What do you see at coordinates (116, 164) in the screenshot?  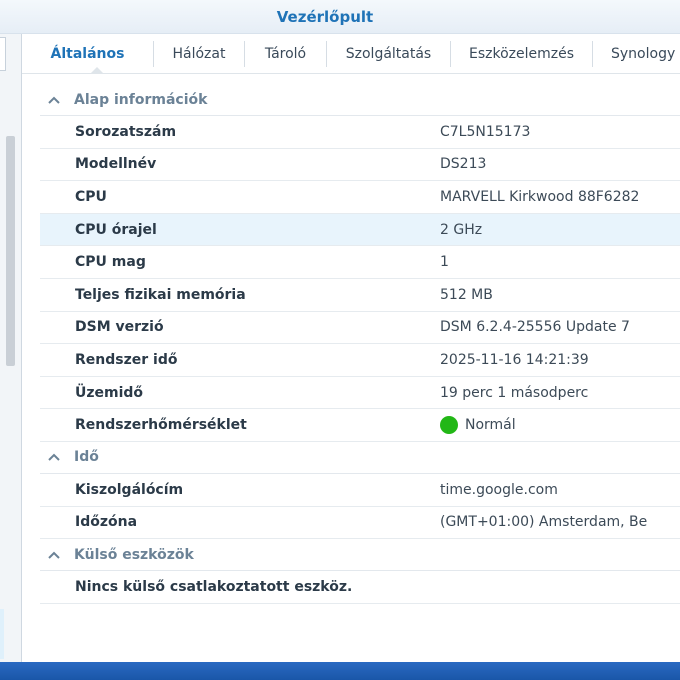 I see `row-key: Modellnév` at bounding box center [116, 164].